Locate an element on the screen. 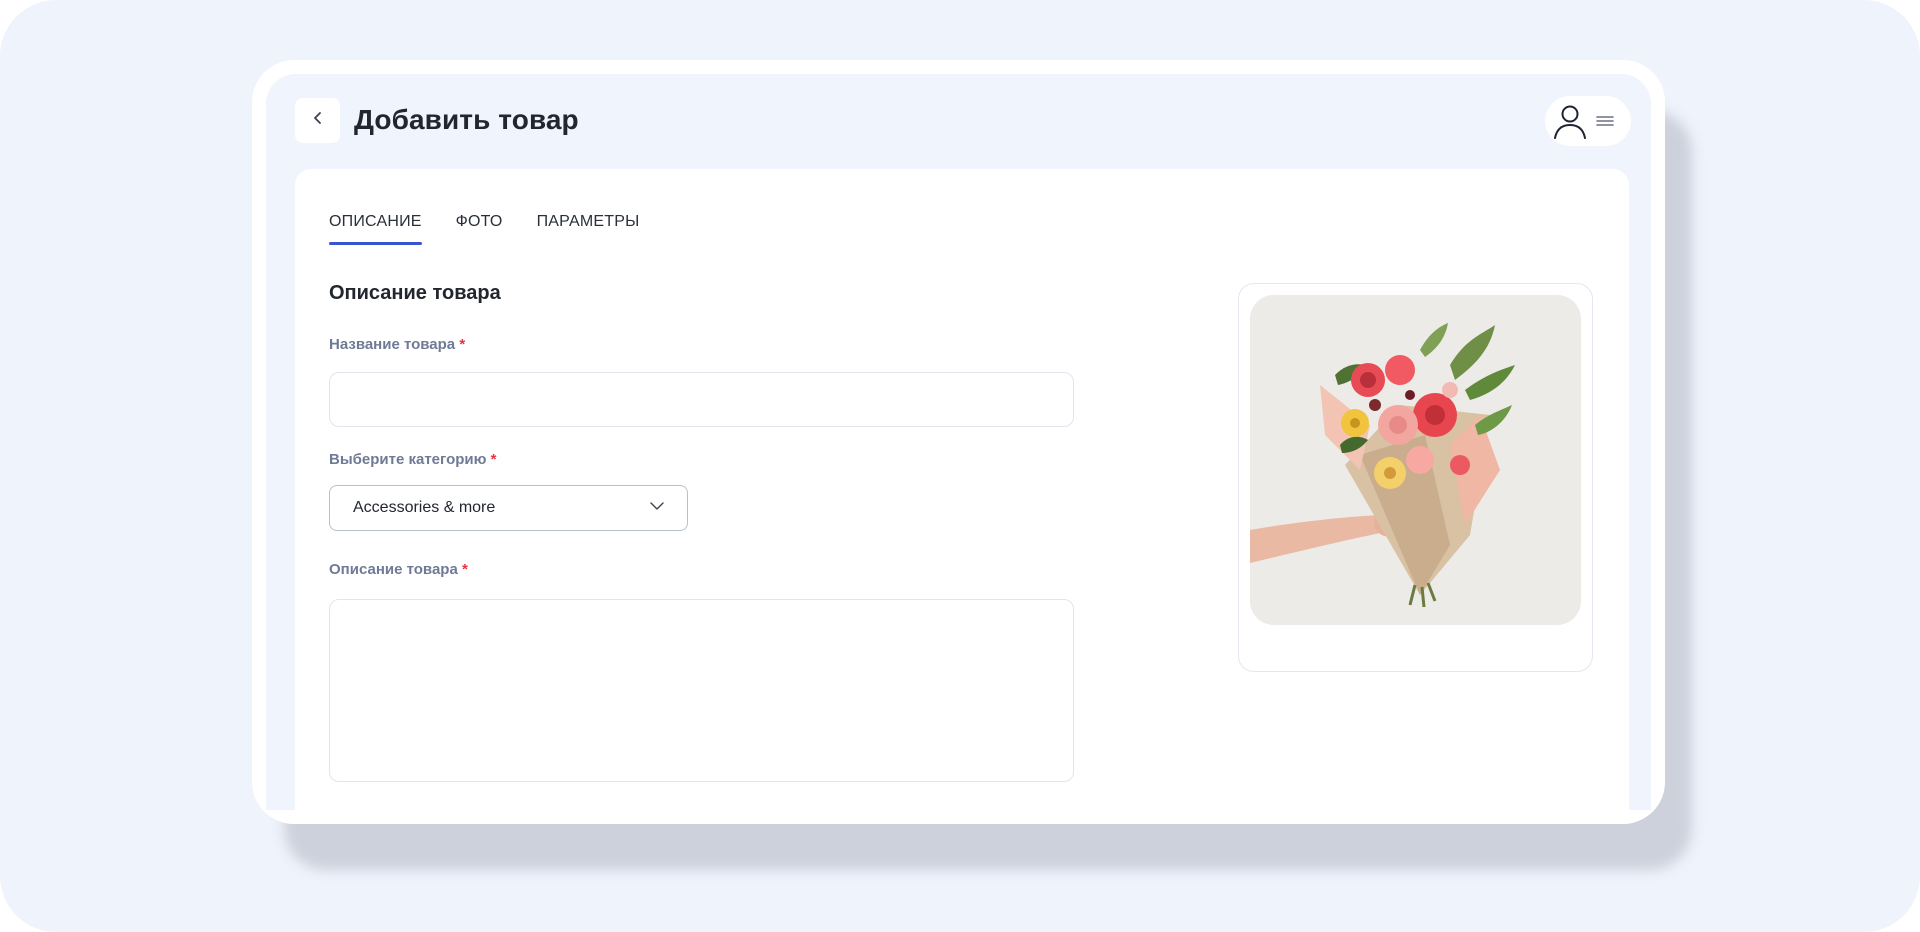 This screenshot has width=1920, height=932. chevron-down-icon is located at coordinates (657, 508).